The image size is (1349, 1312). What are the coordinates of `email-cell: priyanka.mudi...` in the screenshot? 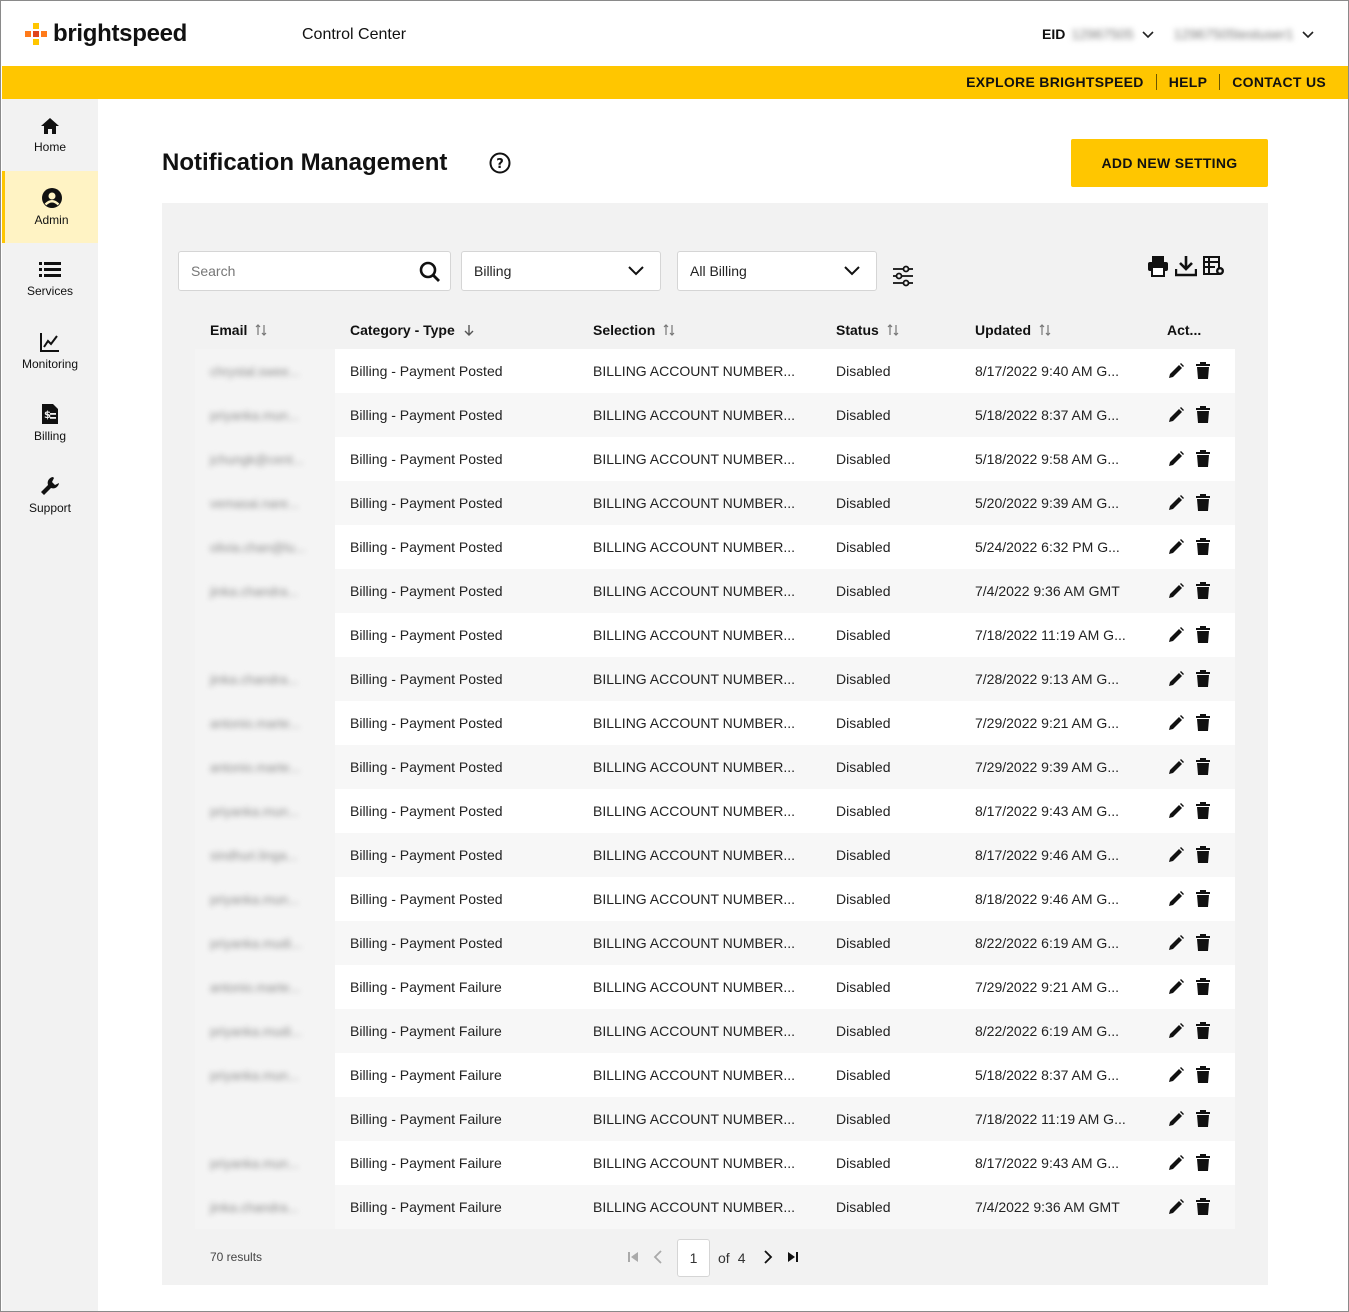 It's located at (265, 1031).